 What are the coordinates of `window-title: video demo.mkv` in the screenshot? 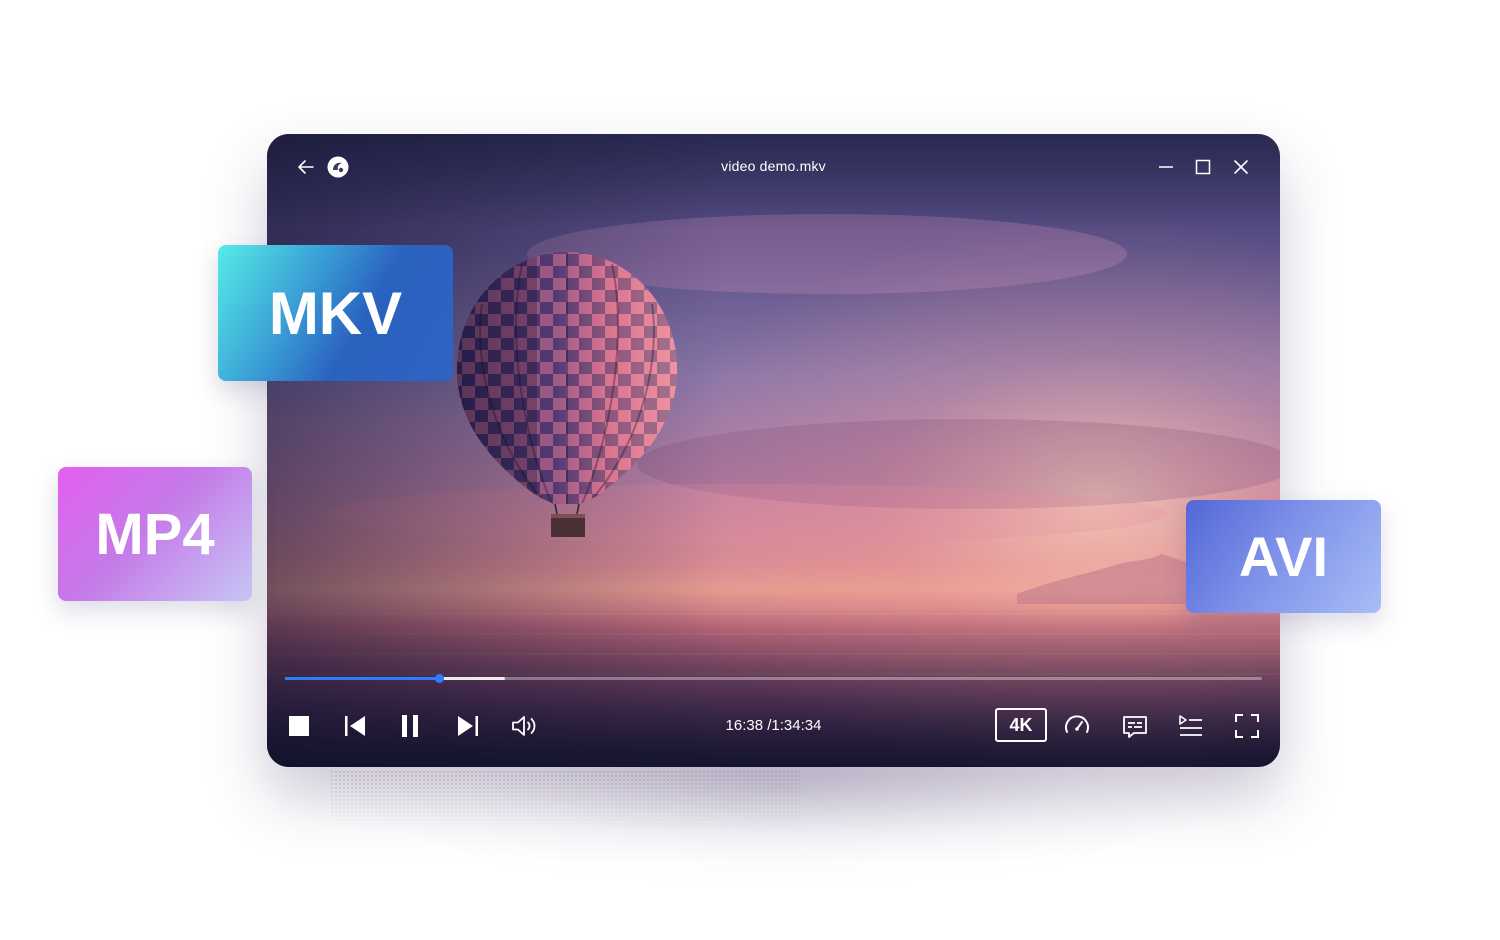 It's located at (773, 166).